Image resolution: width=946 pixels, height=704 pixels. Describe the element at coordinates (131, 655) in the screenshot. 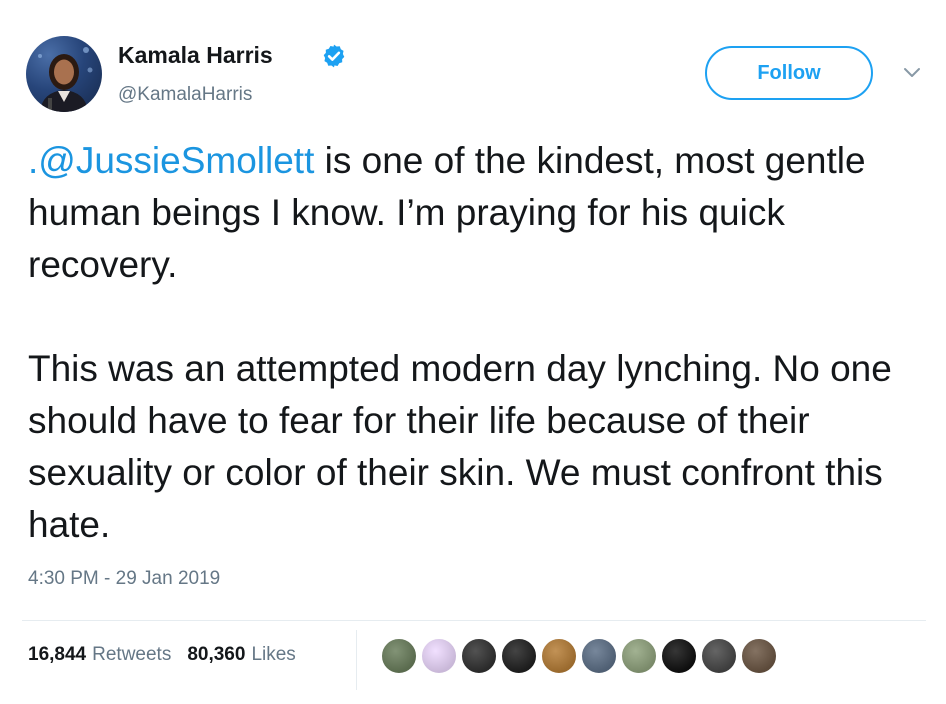

I see `retweets-label: Retweets` at that location.